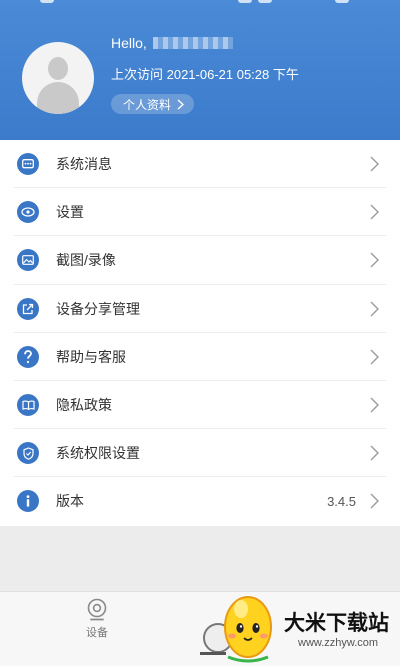  What do you see at coordinates (58, 98) in the screenshot?
I see `avatar-body` at bounding box center [58, 98].